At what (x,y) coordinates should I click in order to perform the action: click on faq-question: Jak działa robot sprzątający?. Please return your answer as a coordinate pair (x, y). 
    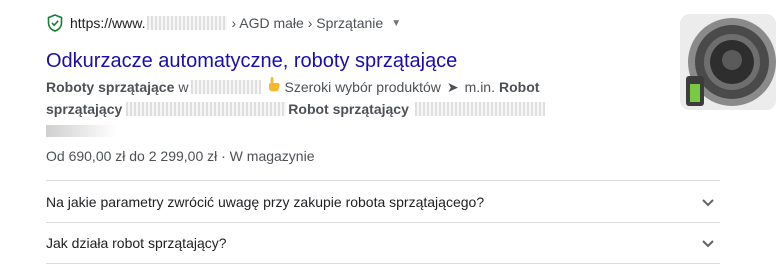
    Looking at the image, I should click on (136, 243).